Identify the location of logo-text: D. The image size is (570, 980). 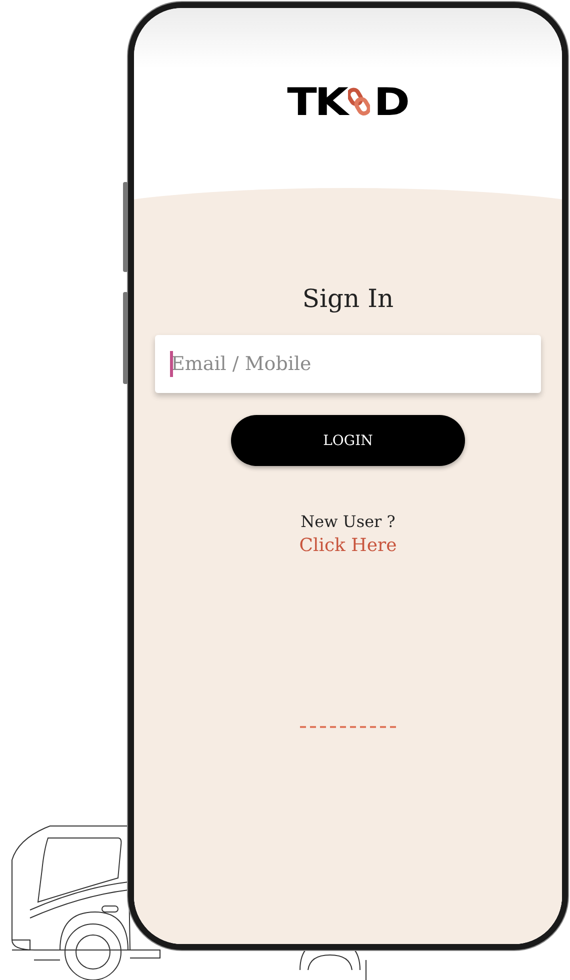
(391, 102).